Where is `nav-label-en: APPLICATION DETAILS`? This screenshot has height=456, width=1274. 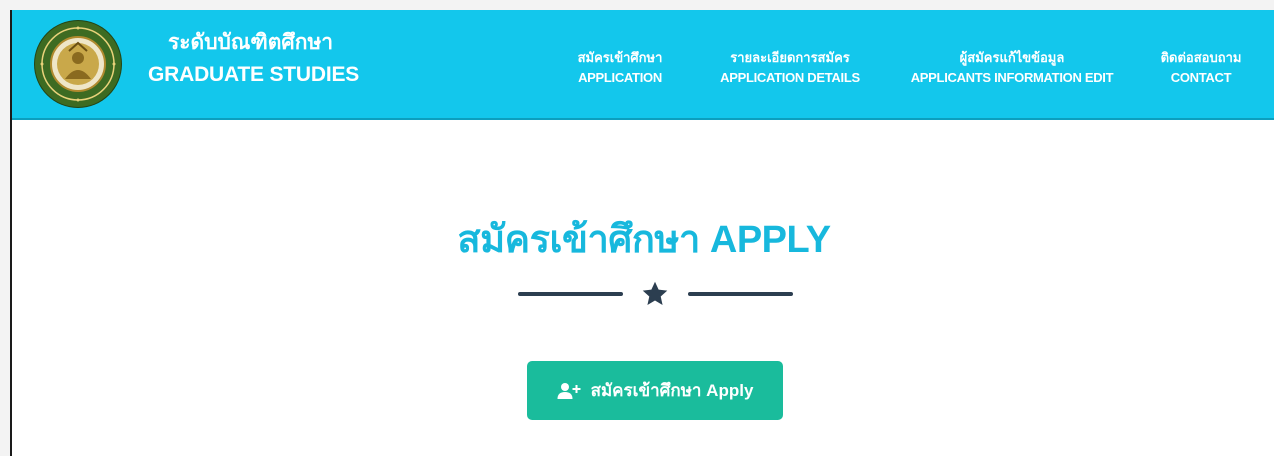 nav-label-en: APPLICATION DETAILS is located at coordinates (790, 77).